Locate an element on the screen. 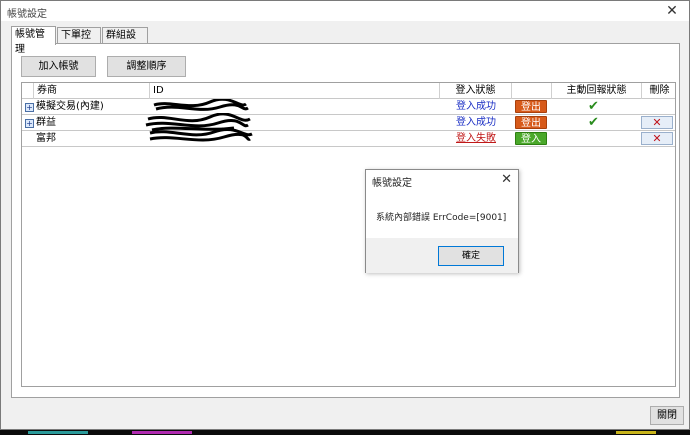 This screenshot has width=690, height=435. header-action is located at coordinates (532, 91).